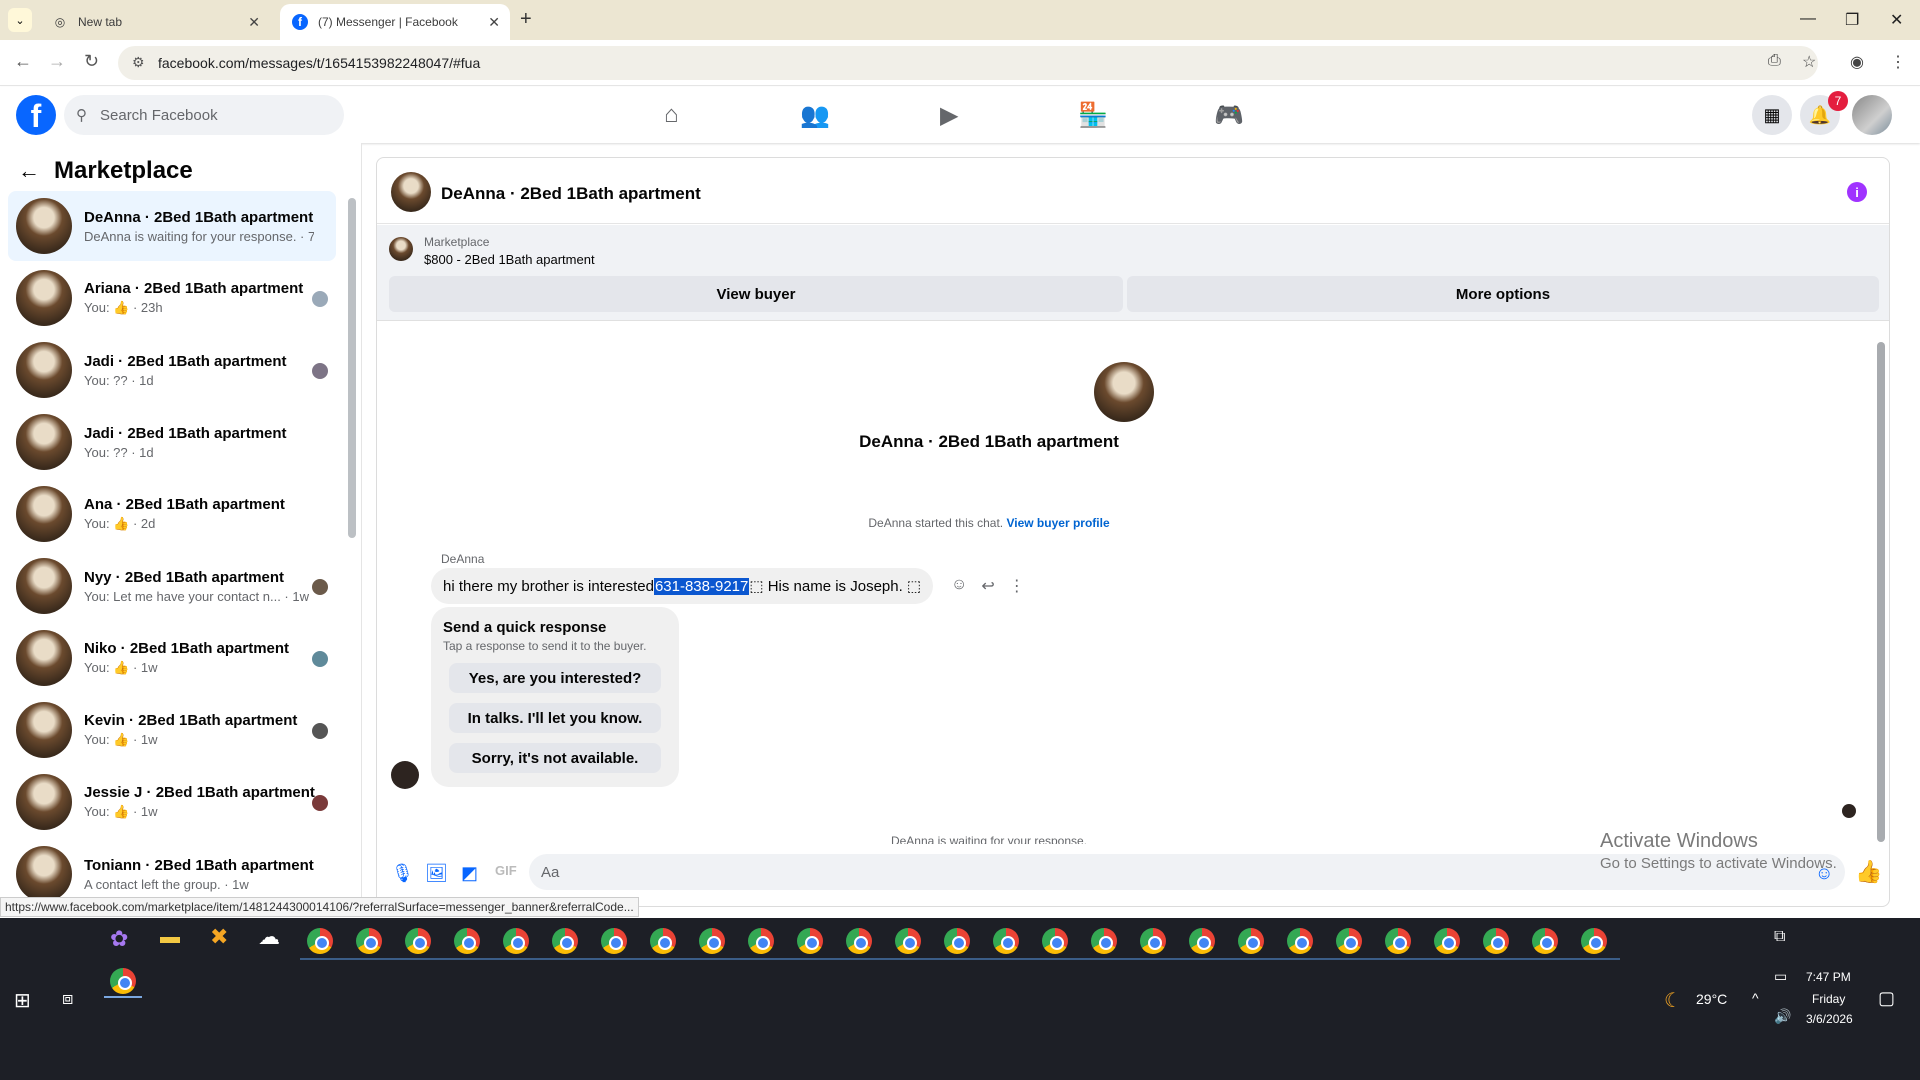 The image size is (1920, 1080). Describe the element at coordinates (1898, 62) in the screenshot. I see `chrome-menu-icon: ⋮` at that location.